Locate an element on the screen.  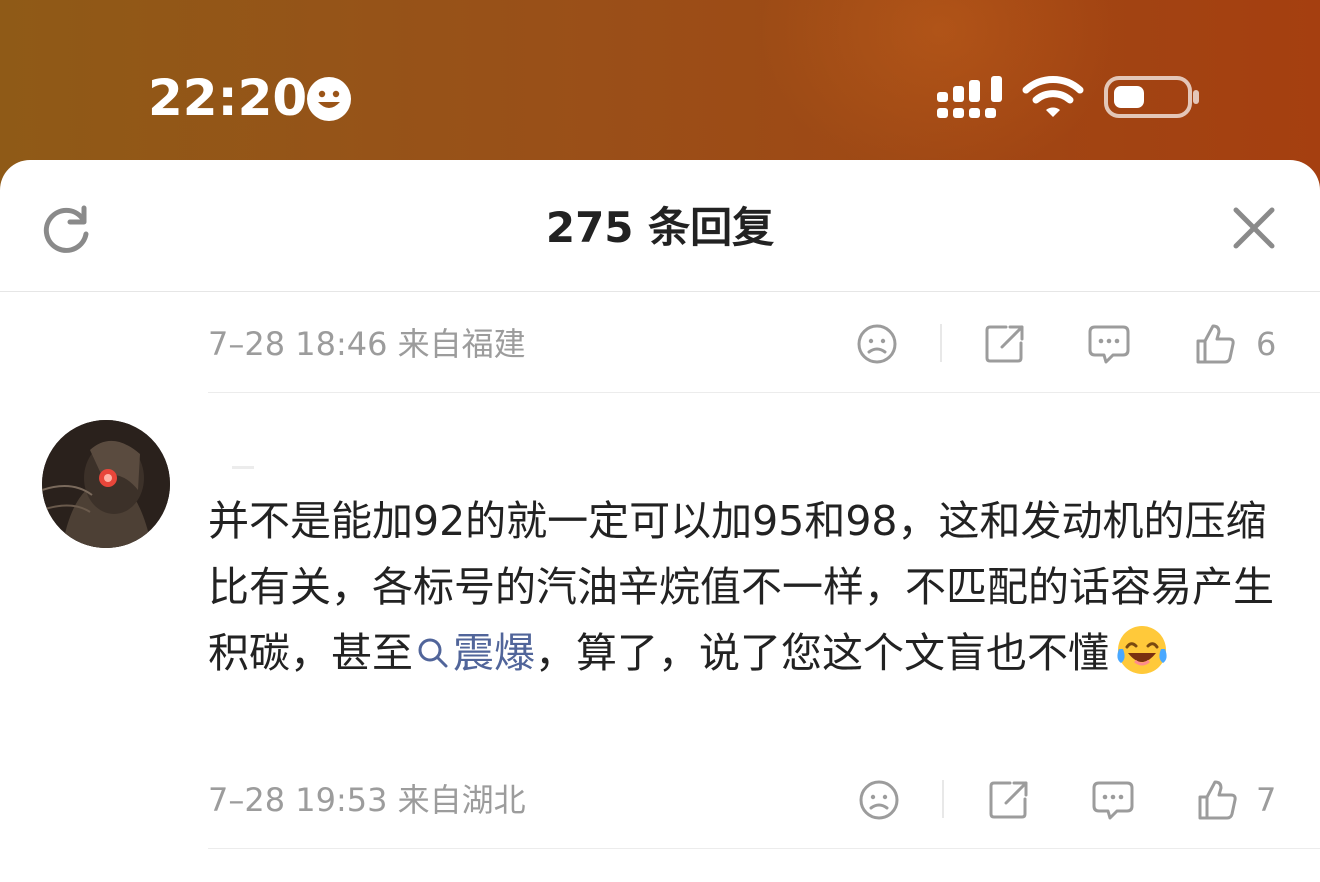
comment-time-location: 7–28 18:46 来自福建 is located at coordinates (367, 344).